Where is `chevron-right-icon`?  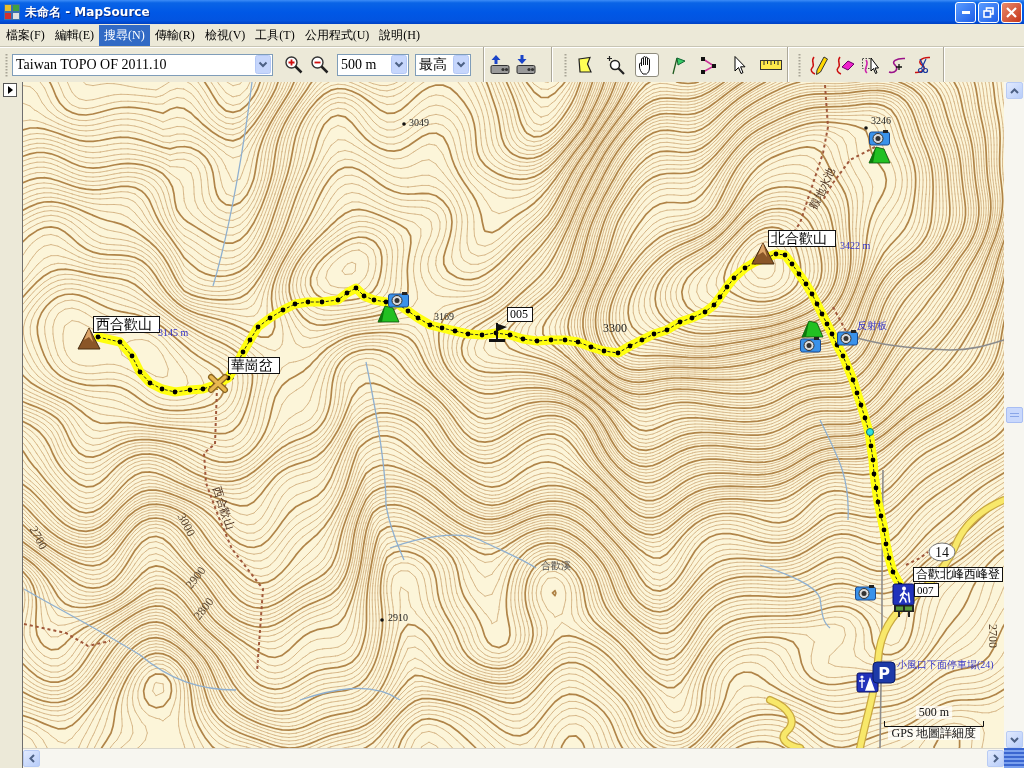
chevron-right-icon is located at coordinates (995, 758).